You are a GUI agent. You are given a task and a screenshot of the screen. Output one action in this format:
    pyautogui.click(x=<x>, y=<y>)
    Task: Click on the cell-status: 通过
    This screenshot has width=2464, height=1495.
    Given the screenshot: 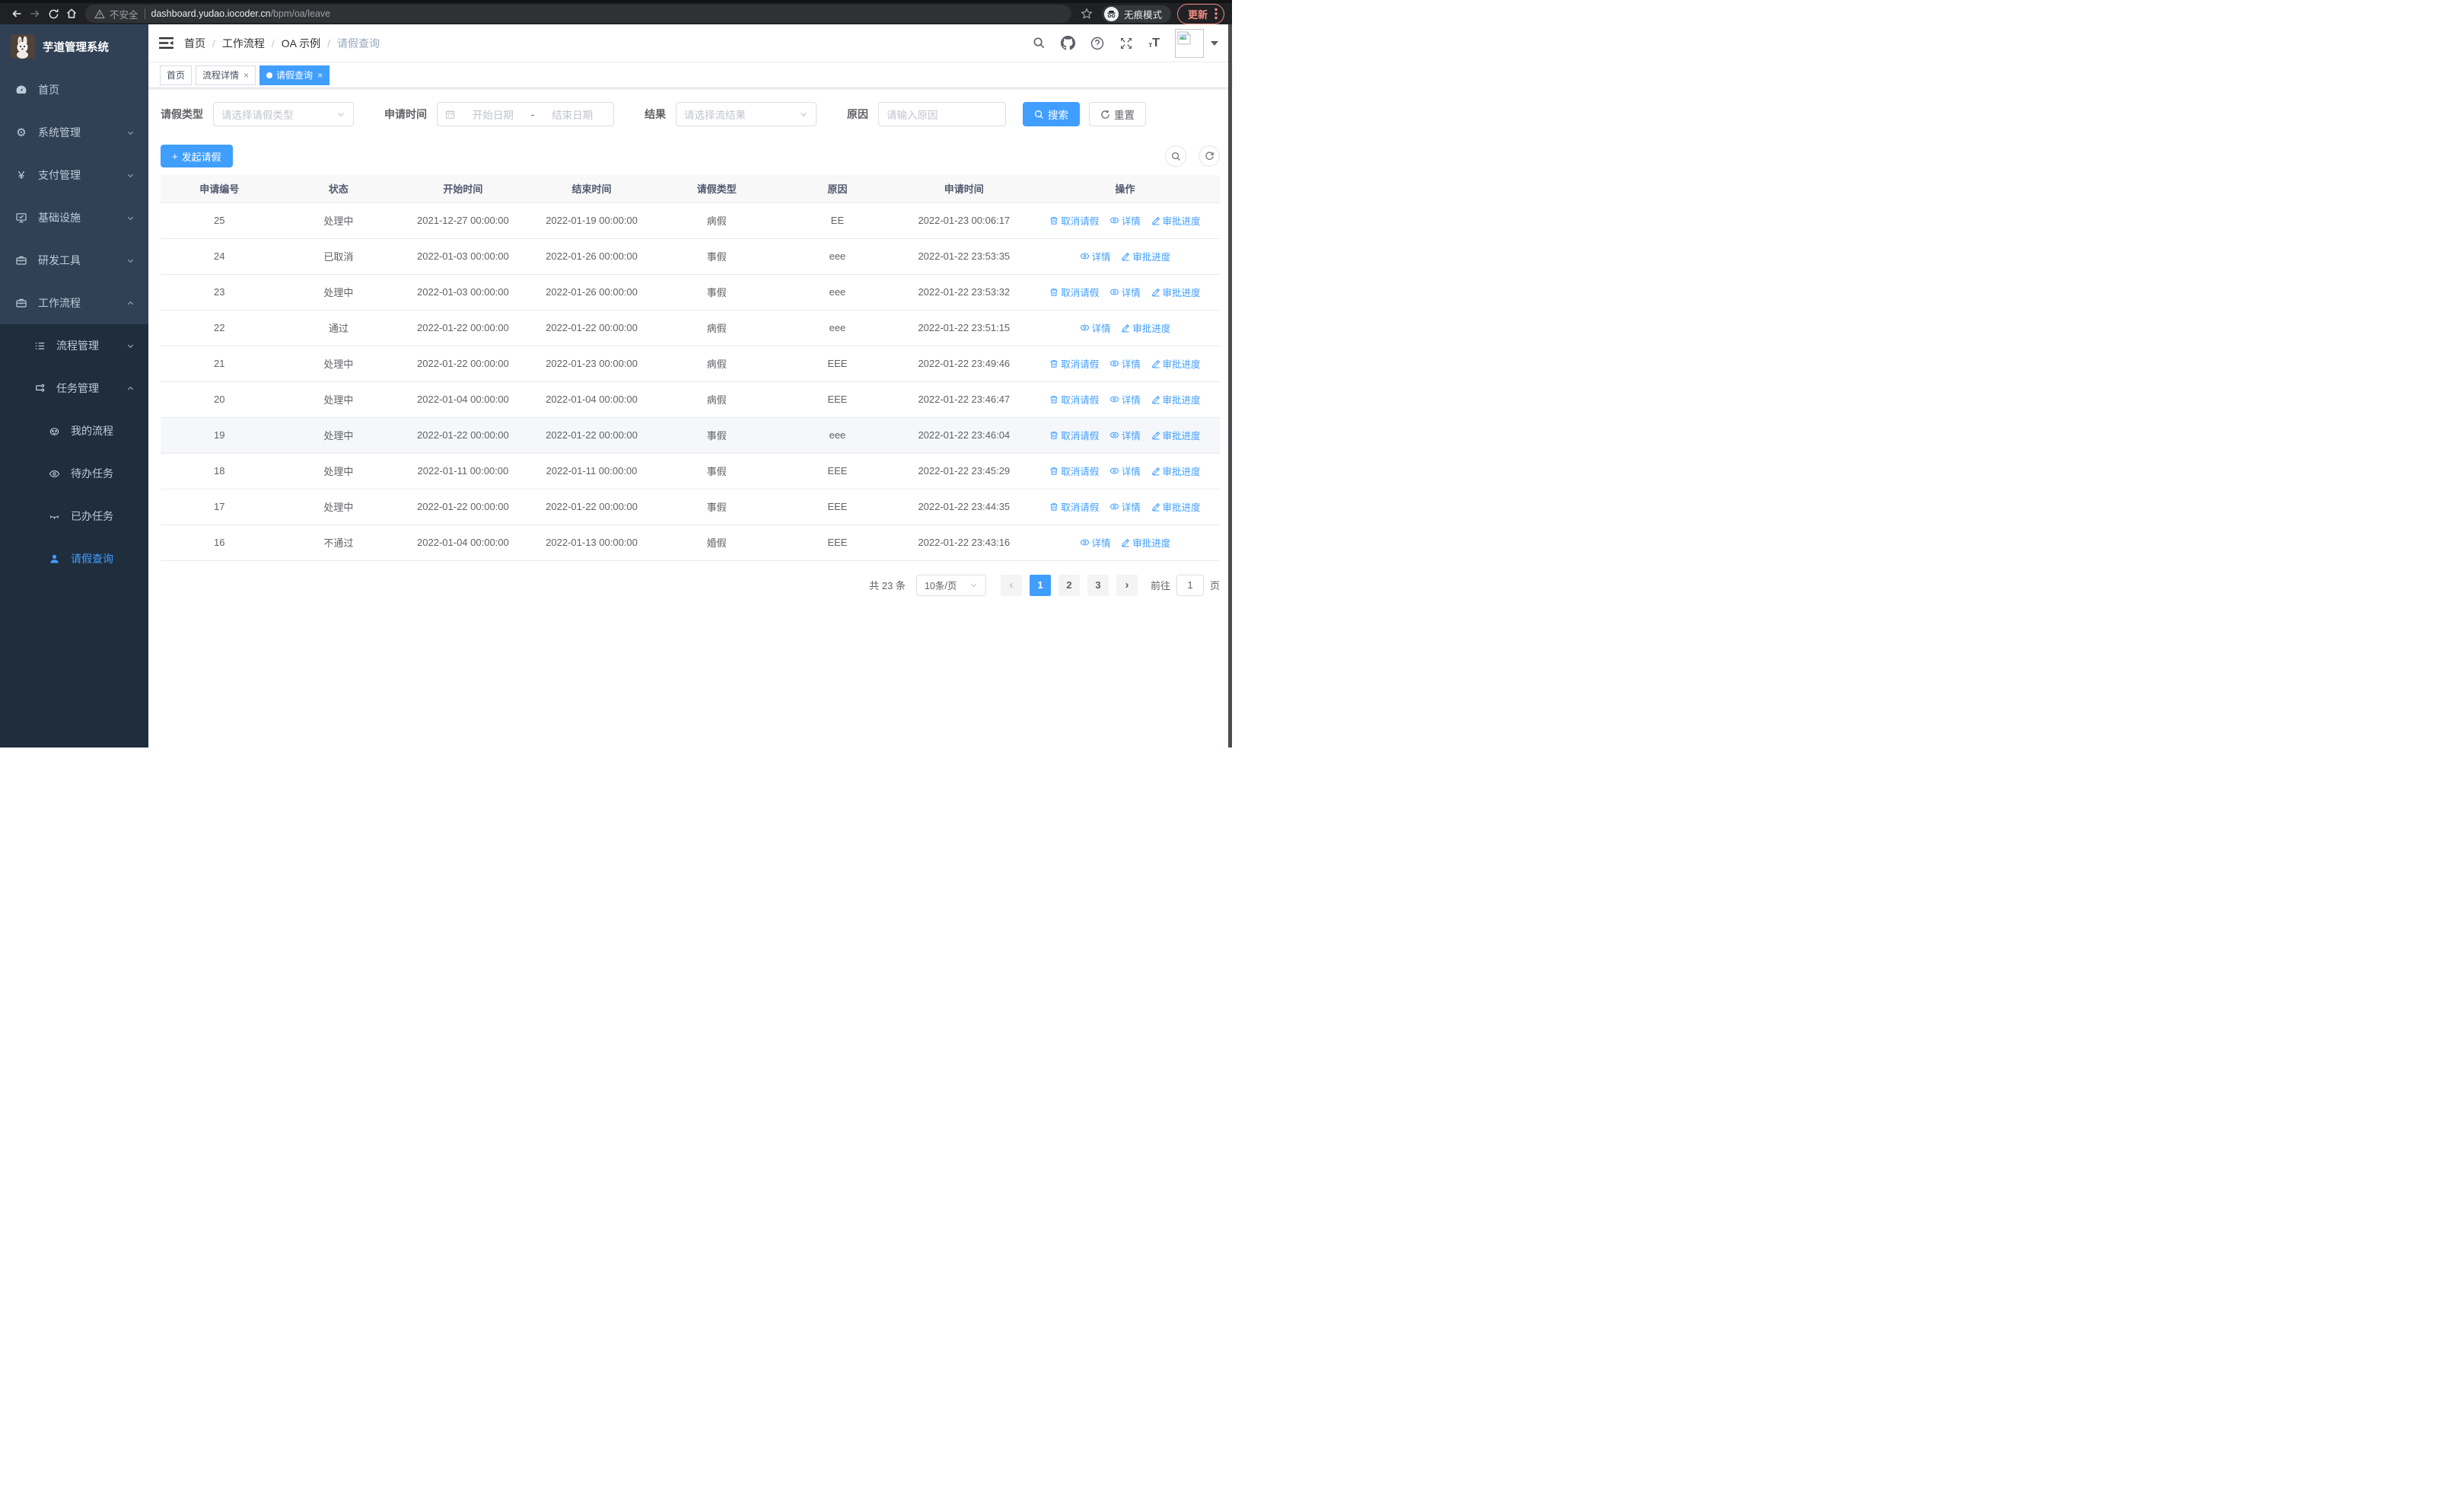 What is the action you would take?
    pyautogui.click(x=339, y=328)
    